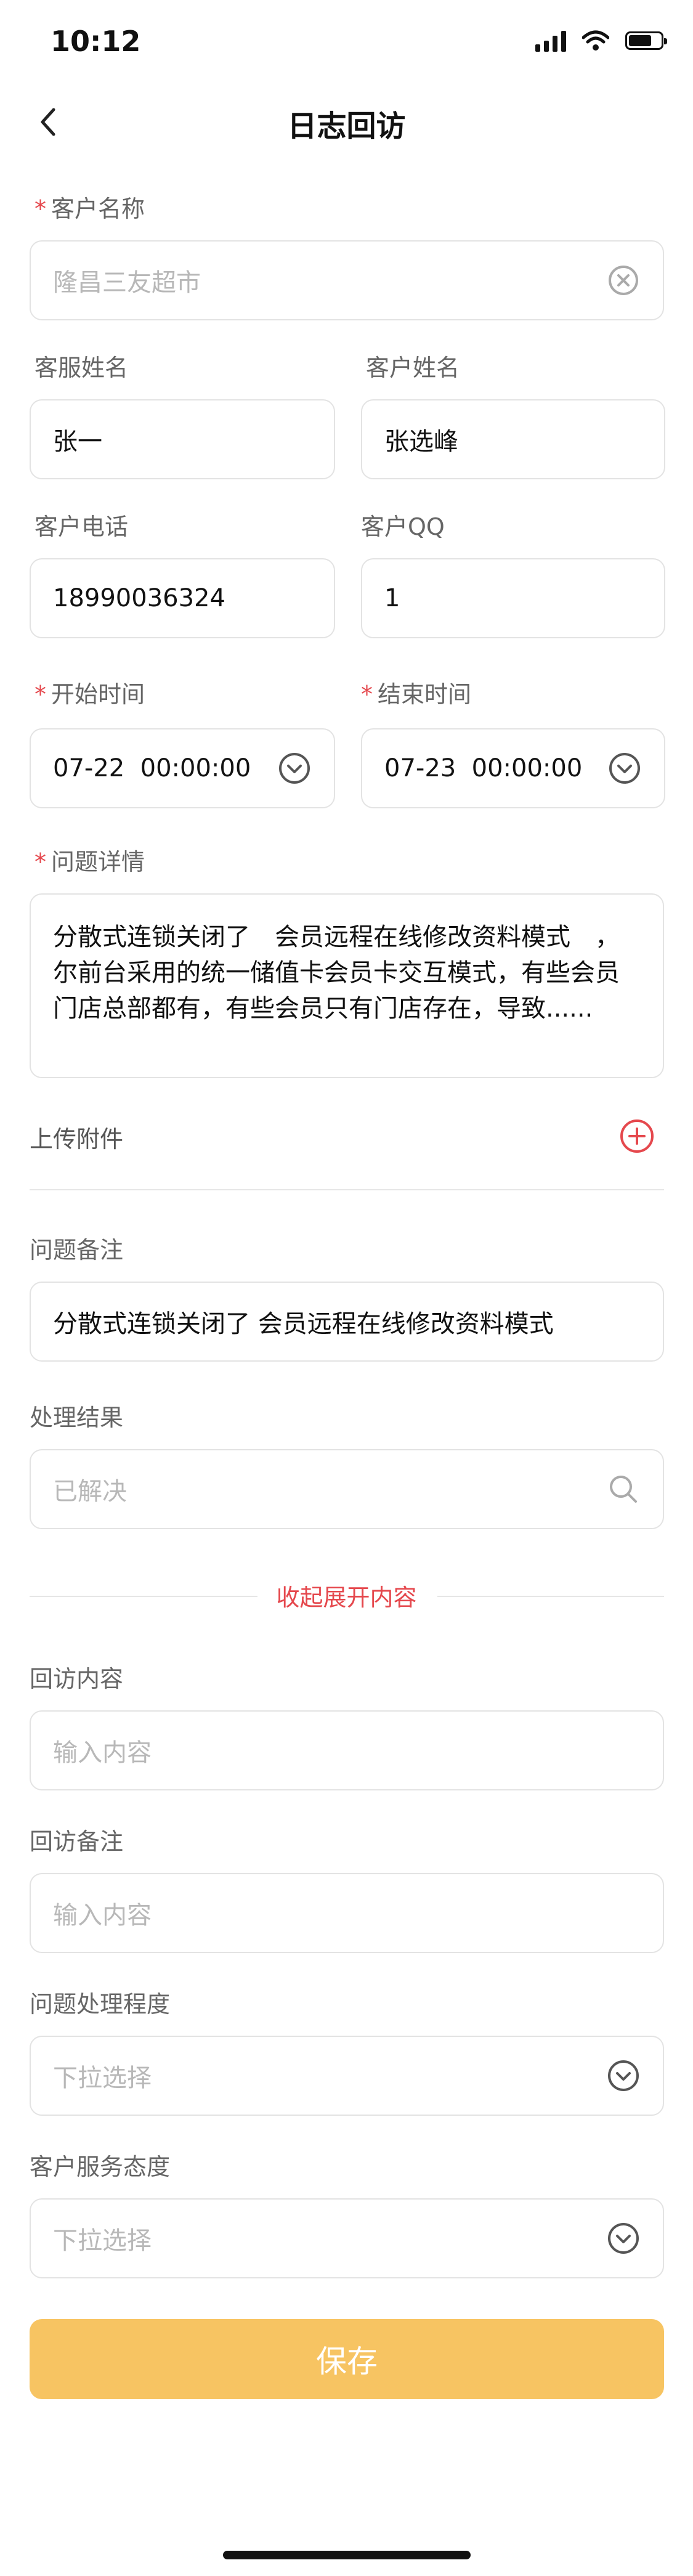  Describe the element at coordinates (102, 2078) in the screenshot. I see `handling-degree-placeholder: 下拉选择` at that location.